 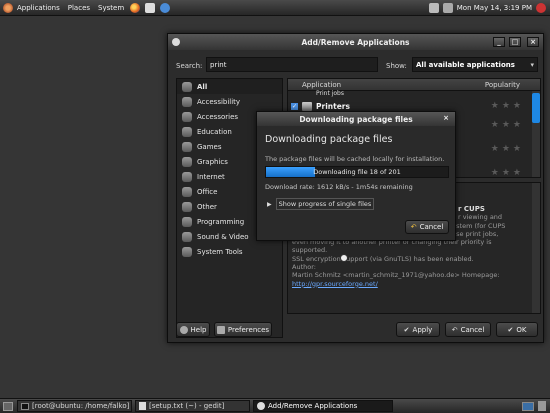 I want to click on list-item-name: Printers, so click(x=333, y=106).